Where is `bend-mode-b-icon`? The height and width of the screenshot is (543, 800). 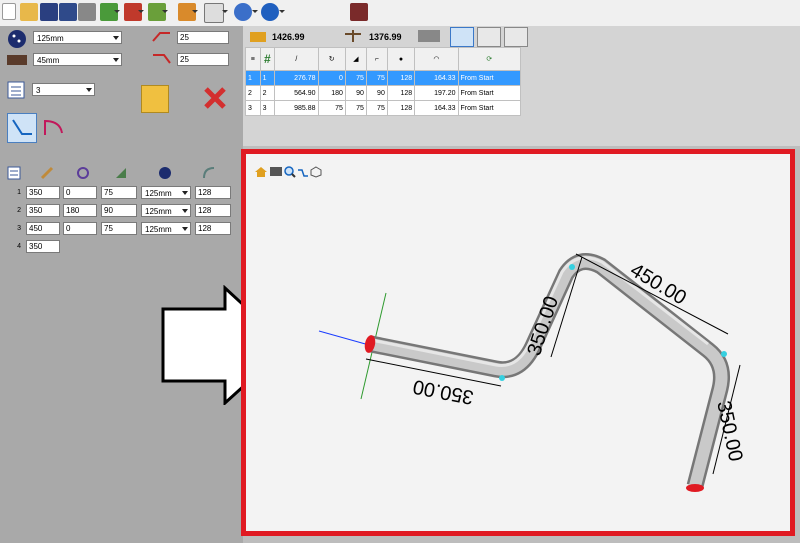 bend-mode-b-icon is located at coordinates (54, 127).